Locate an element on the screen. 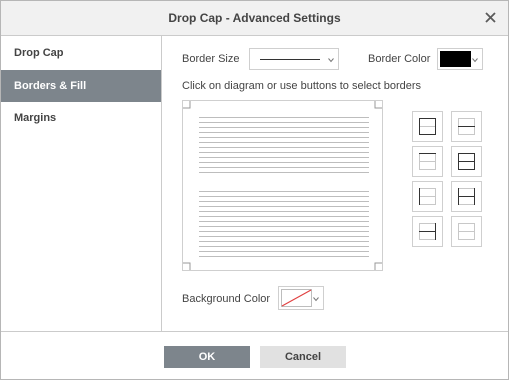 The image size is (509, 380). border-size-label: Border Size is located at coordinates (211, 59).